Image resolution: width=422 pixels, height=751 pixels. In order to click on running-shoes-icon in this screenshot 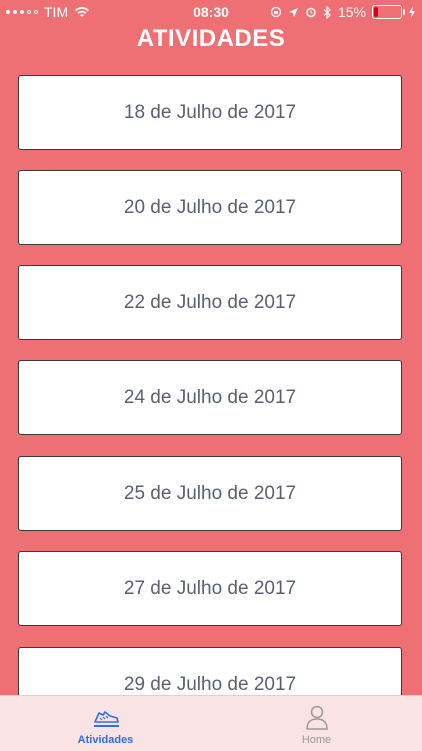, I will do `click(106, 719)`.